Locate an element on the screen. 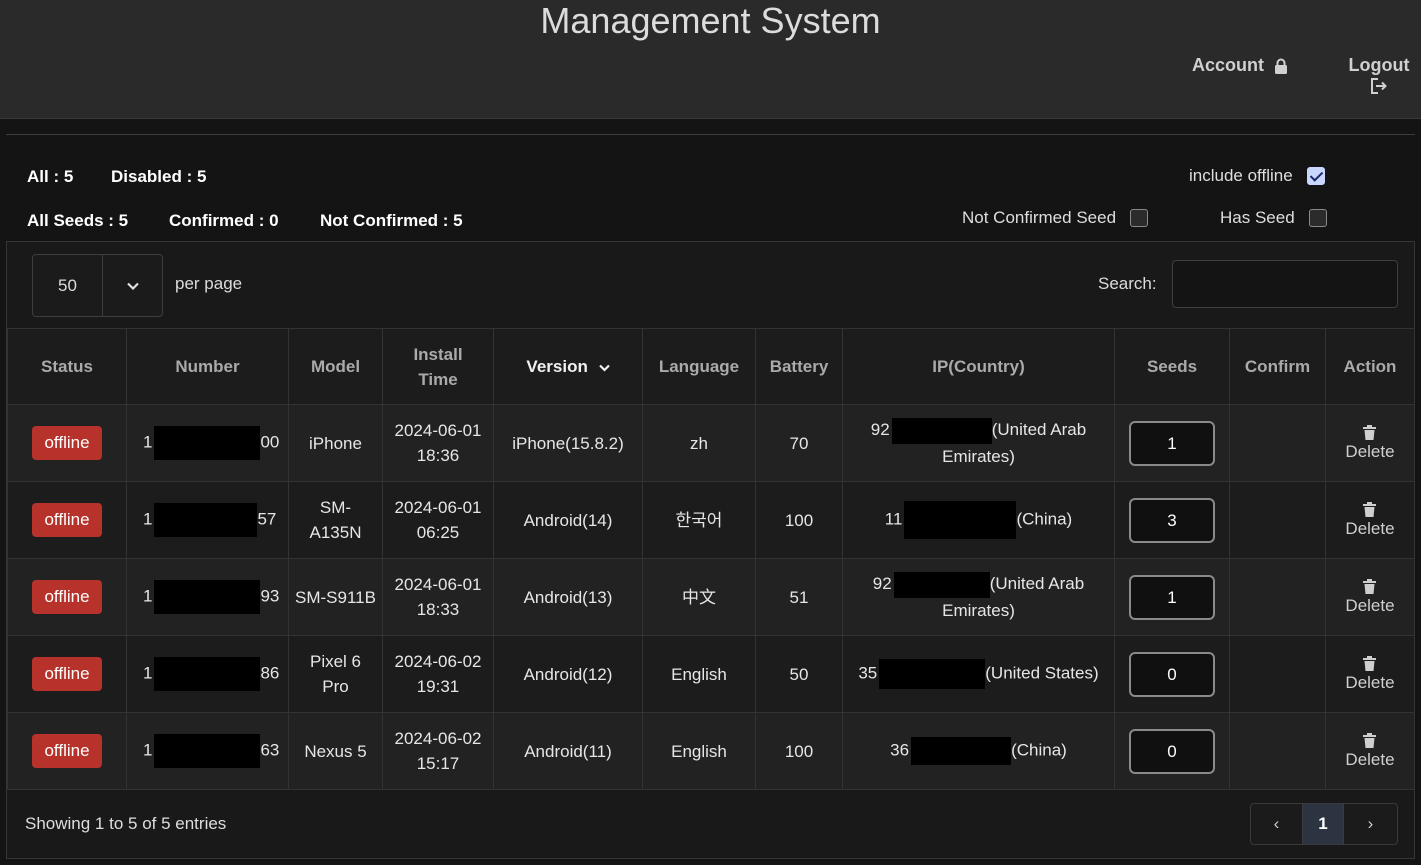  pagination: ‹ 1 › is located at coordinates (1324, 824).